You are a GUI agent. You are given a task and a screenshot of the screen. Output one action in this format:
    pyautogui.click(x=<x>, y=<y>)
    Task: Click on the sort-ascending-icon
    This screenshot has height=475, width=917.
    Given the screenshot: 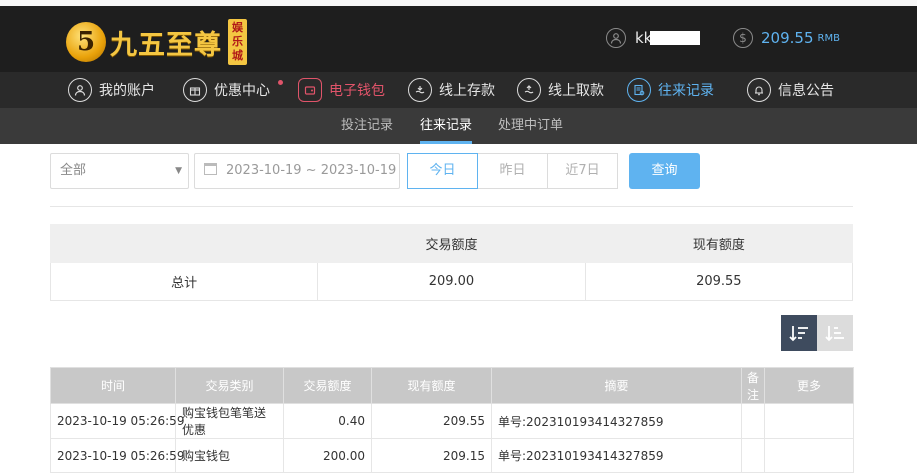 What is the action you would take?
    pyautogui.click(x=835, y=333)
    